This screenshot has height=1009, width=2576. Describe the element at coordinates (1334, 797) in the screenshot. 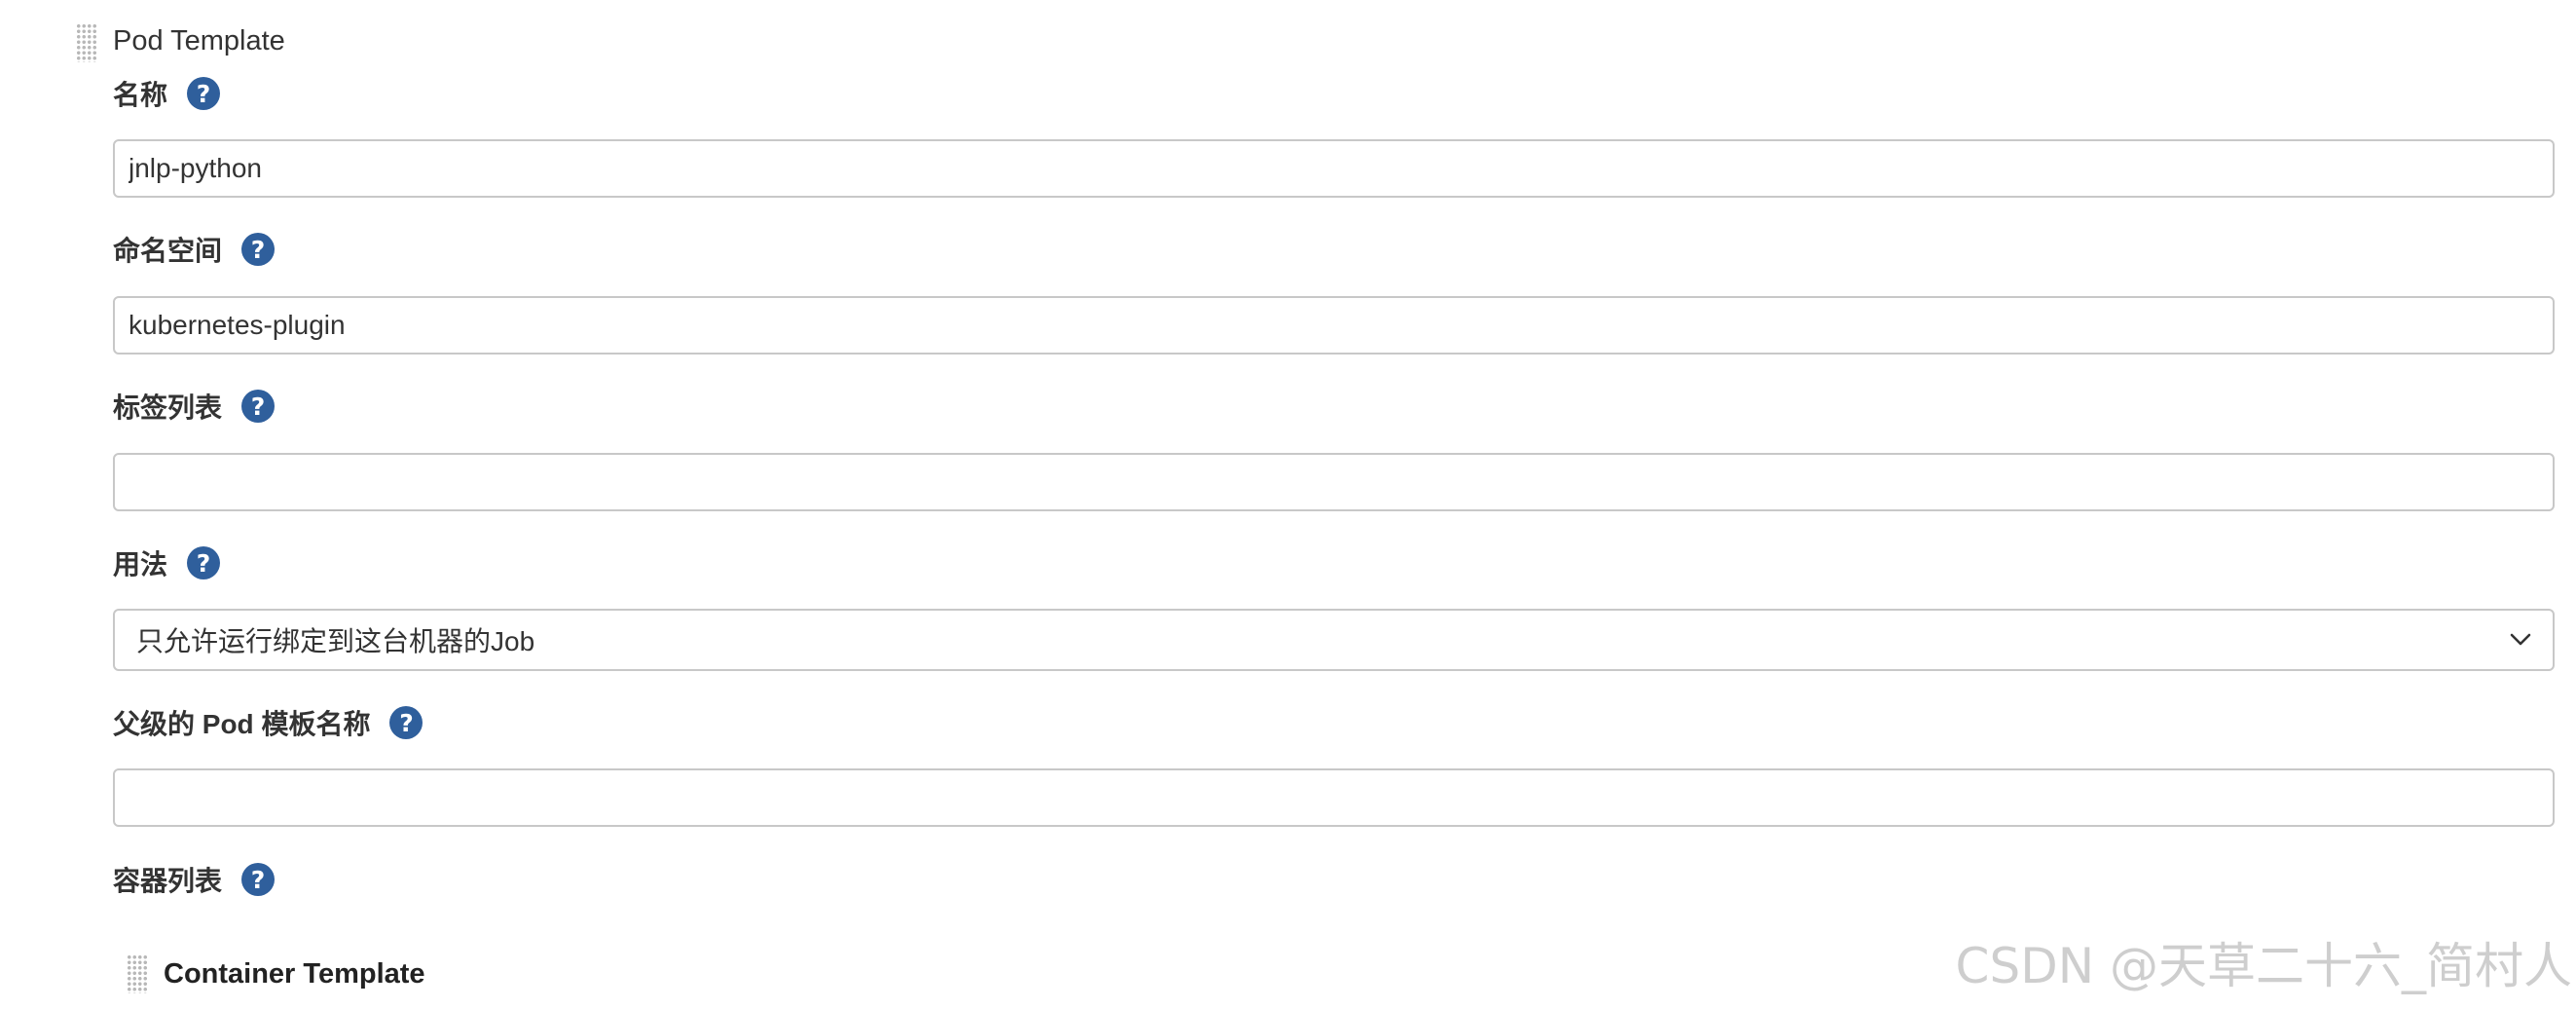

I see `parent-template-input` at that location.